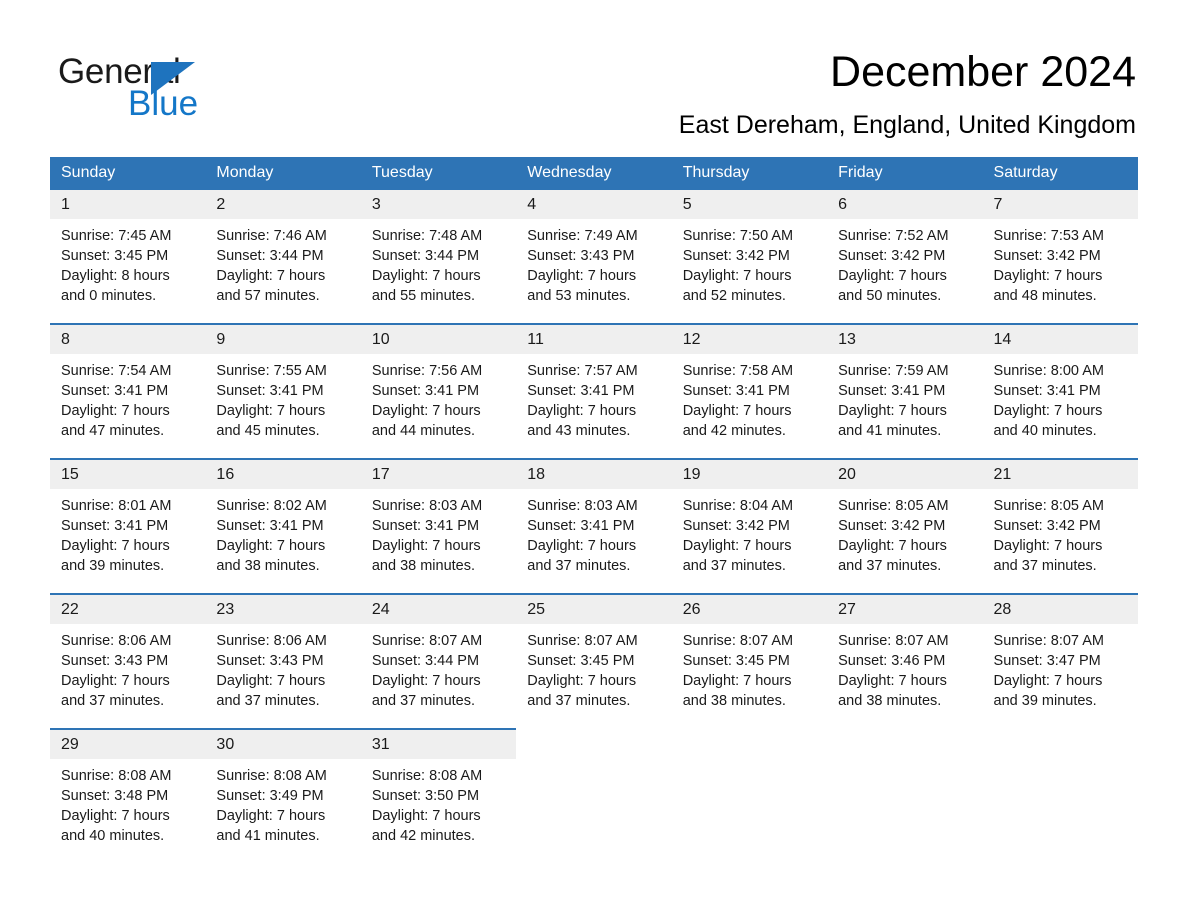  I want to click on day-number: 14, so click(1060, 338).